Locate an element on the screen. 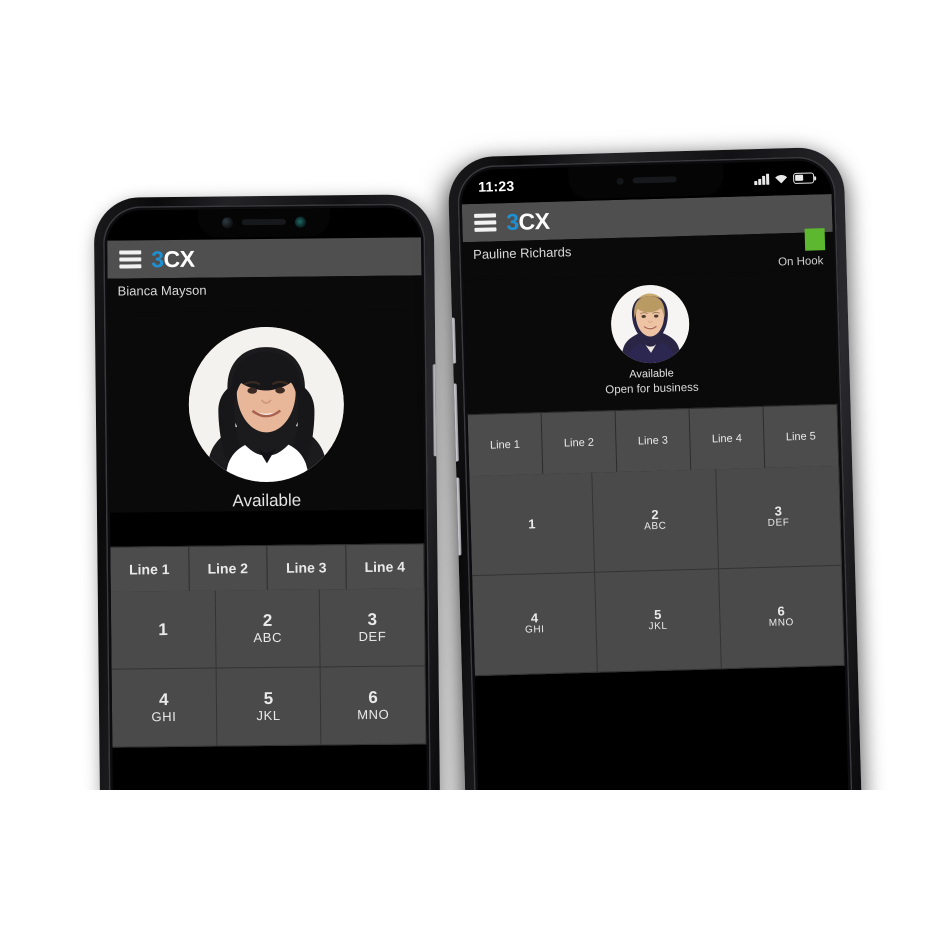 The height and width of the screenshot is (952, 952). dialpad-left: 1 2 ABC 3 DEF 4 GHI 5 JKL 6 MNO is located at coordinates (268, 668).